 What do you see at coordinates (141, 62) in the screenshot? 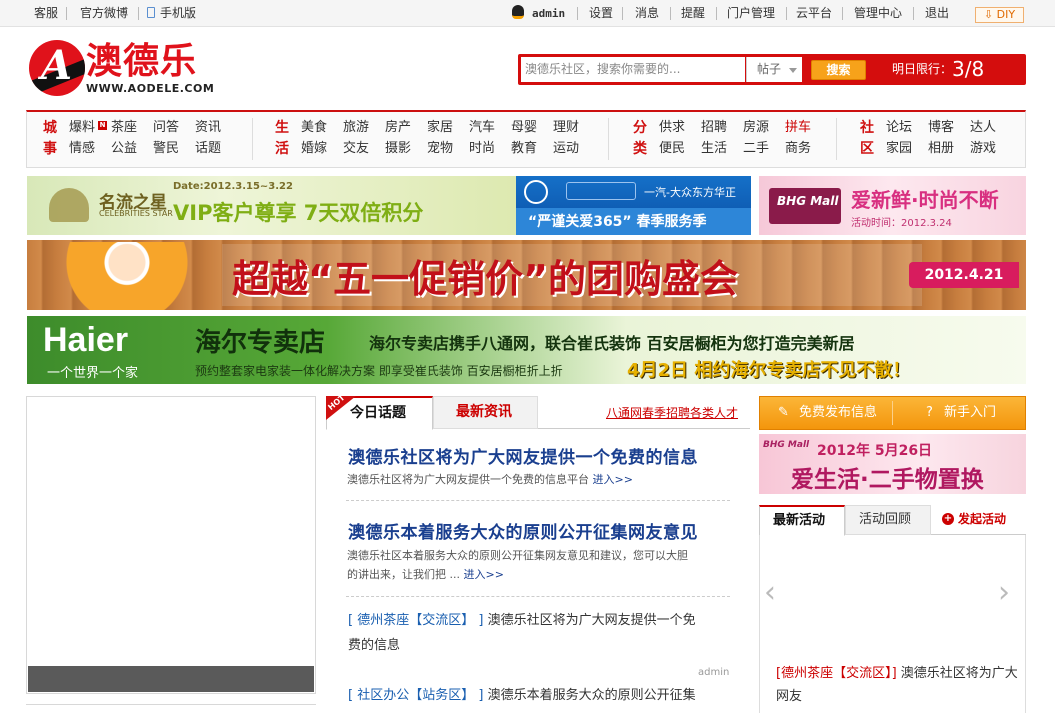
I see `logo-text: 澳德乐` at bounding box center [141, 62].